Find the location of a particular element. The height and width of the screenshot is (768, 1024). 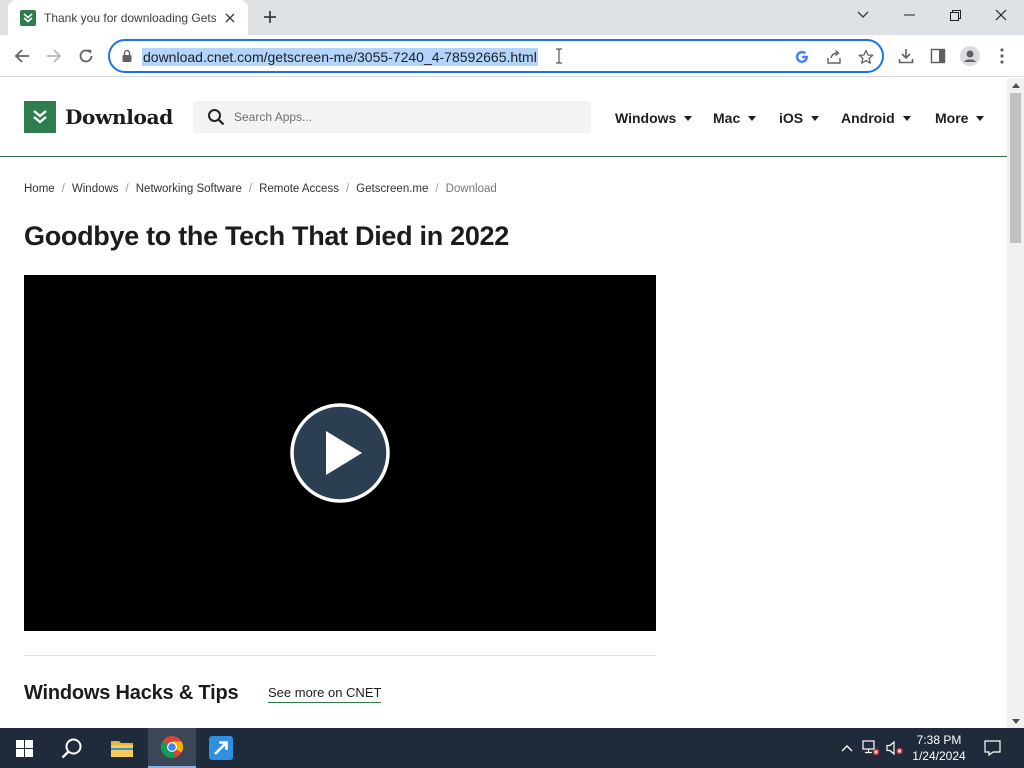

notifications-button is located at coordinates (992, 748).